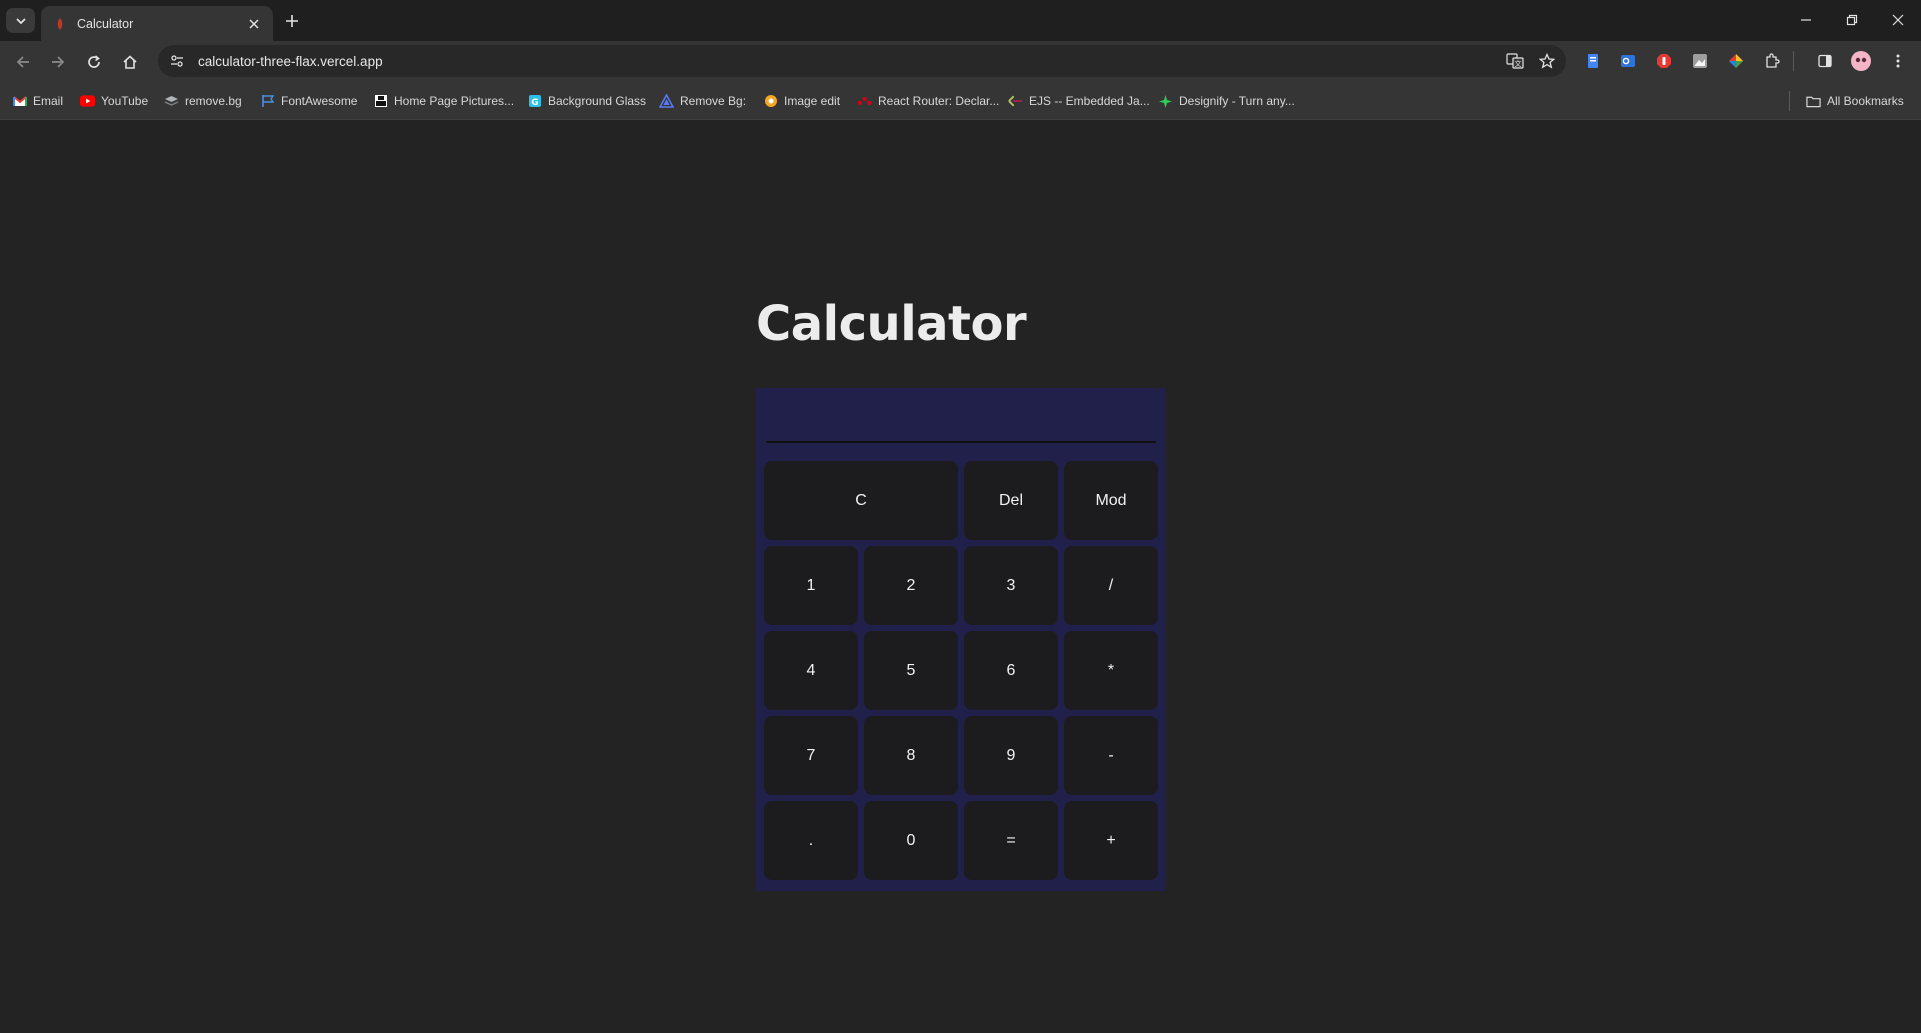 Image resolution: width=1921 pixels, height=1033 pixels. I want to click on bookmark-label: Remove Bg:, so click(713, 101).